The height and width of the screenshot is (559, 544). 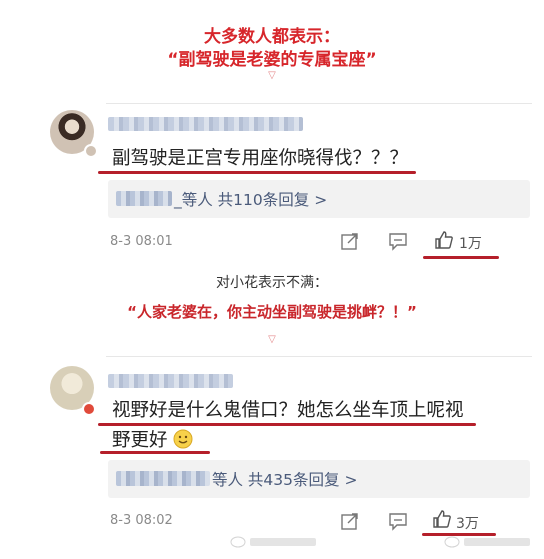 What do you see at coordinates (285, 480) in the screenshot?
I see `reply-summary-text: 等人 共435条回复 >` at bounding box center [285, 480].